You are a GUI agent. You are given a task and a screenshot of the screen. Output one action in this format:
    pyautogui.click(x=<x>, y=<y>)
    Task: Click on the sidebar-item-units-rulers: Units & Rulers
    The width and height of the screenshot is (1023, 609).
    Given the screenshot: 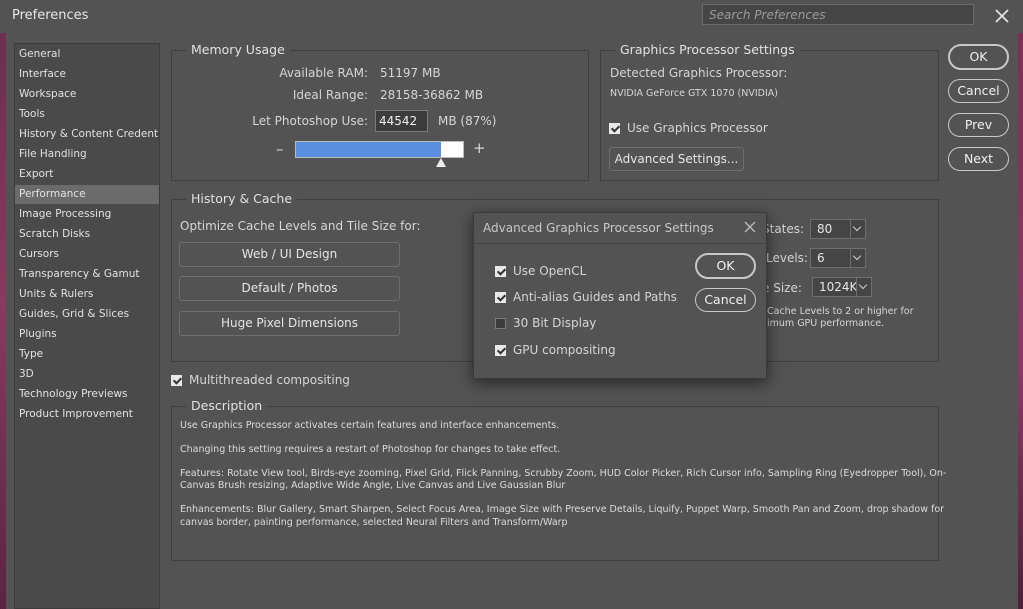 What is the action you would take?
    pyautogui.click(x=87, y=294)
    